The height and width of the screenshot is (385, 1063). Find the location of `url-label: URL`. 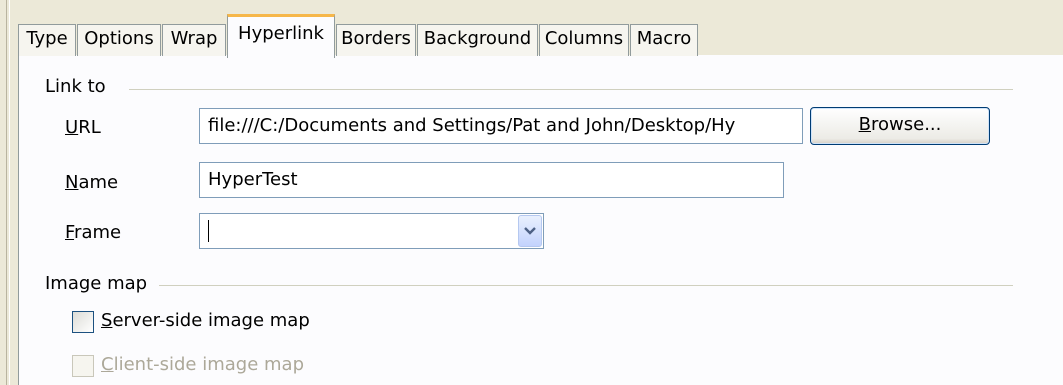

url-label: URL is located at coordinates (83, 127).